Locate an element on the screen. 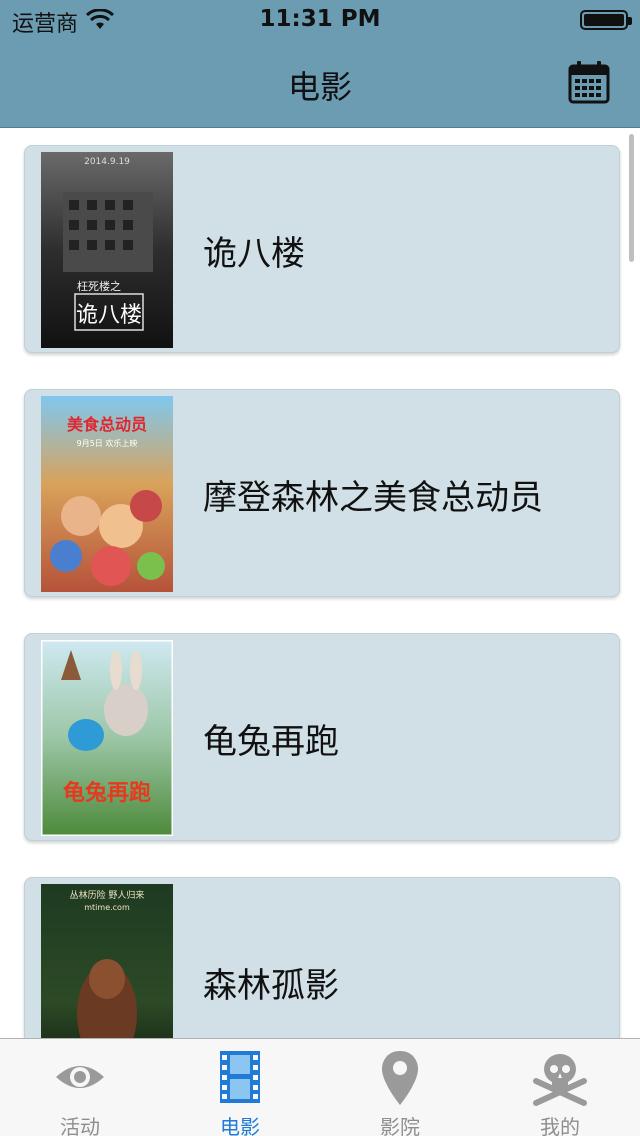  tab-label: 电影 is located at coordinates (240, 1125).